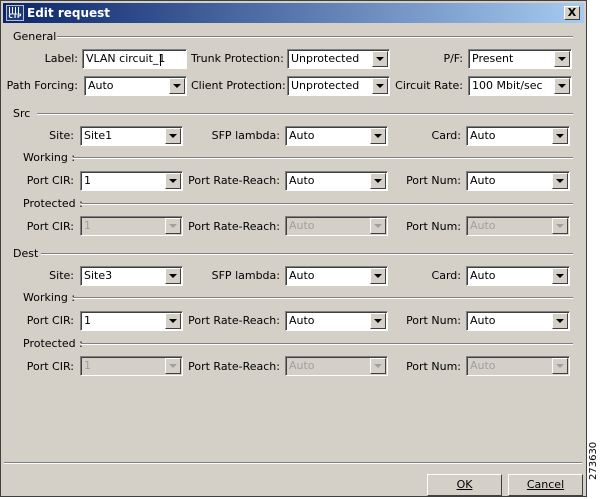 The width and height of the screenshot is (600, 499). What do you see at coordinates (446, 275) in the screenshot?
I see `dest-card-label: Card:` at bounding box center [446, 275].